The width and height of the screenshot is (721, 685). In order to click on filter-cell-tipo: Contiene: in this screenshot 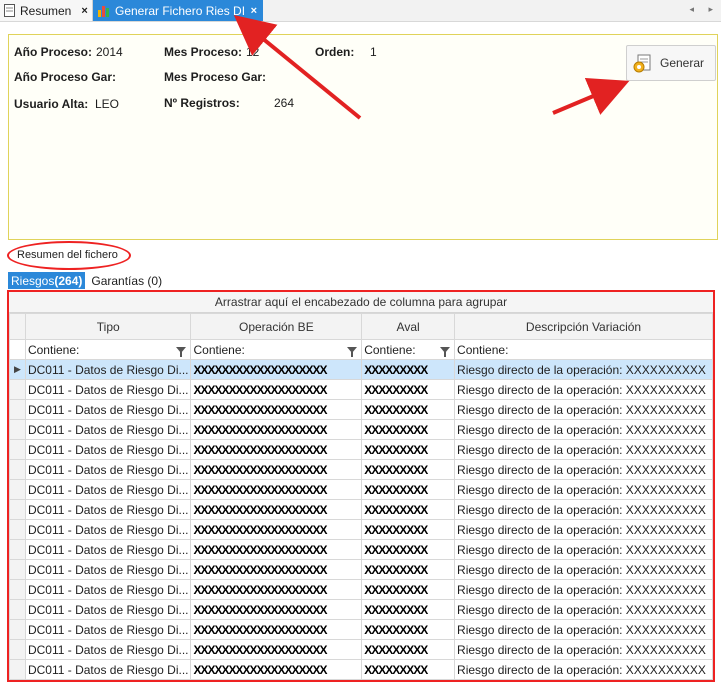, I will do `click(108, 349)`.